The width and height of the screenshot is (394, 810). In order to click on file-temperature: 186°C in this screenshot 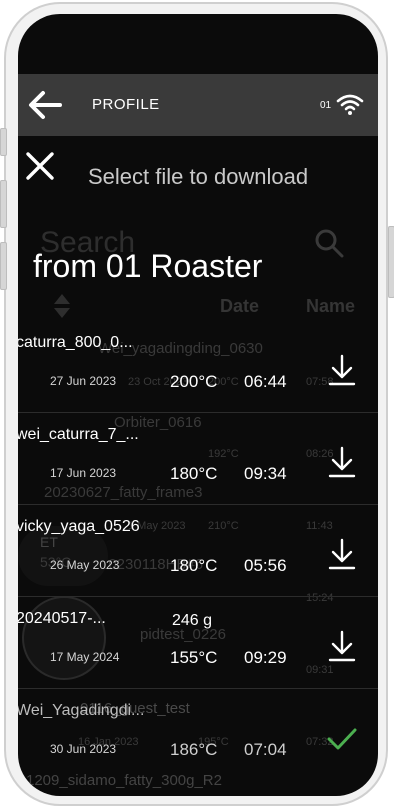, I will do `click(194, 749)`.